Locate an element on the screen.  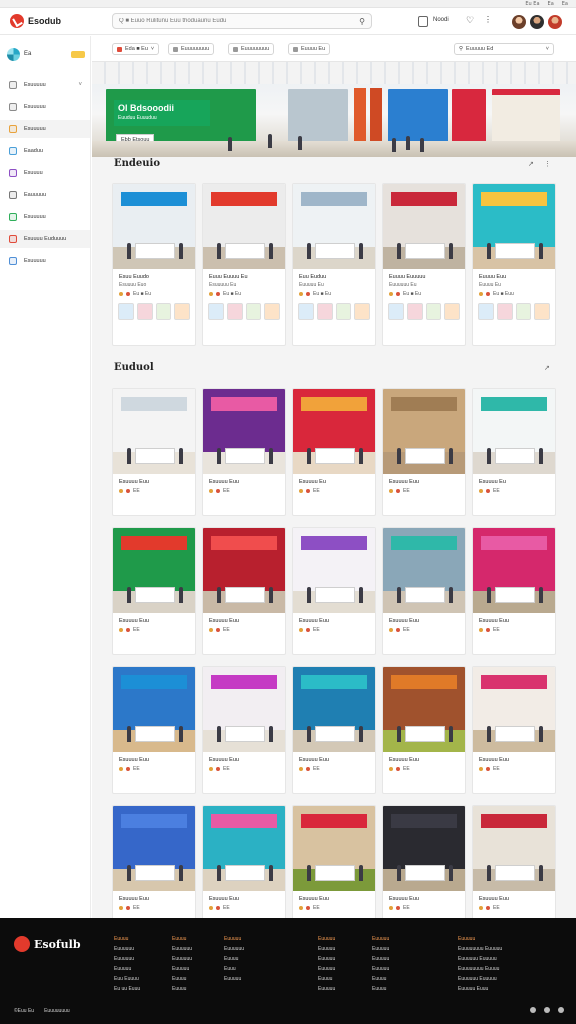
facebook-icon is located at coordinates (533, 1010).